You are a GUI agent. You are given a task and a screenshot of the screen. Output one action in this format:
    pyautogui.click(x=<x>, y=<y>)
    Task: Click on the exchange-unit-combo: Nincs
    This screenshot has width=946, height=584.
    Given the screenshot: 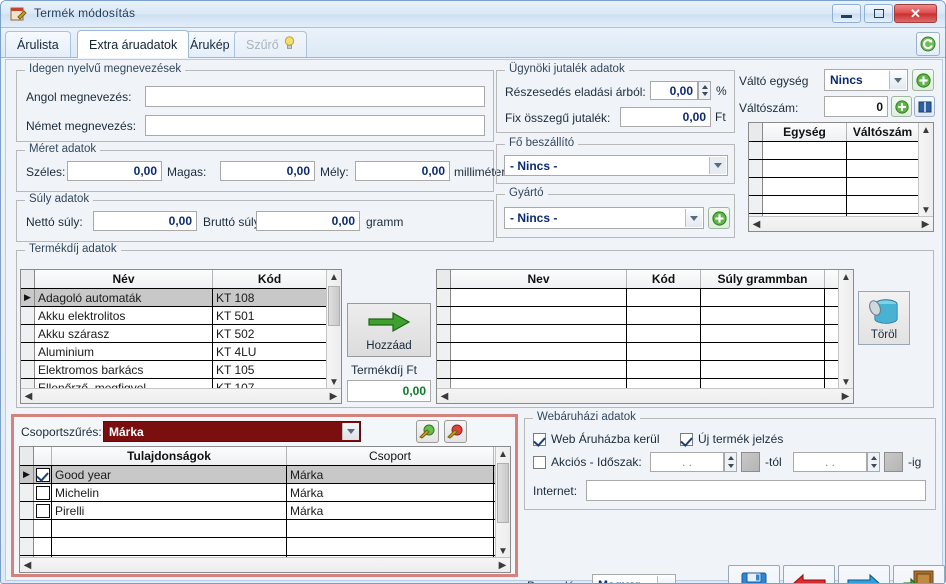 What is the action you would take?
    pyautogui.click(x=866, y=80)
    